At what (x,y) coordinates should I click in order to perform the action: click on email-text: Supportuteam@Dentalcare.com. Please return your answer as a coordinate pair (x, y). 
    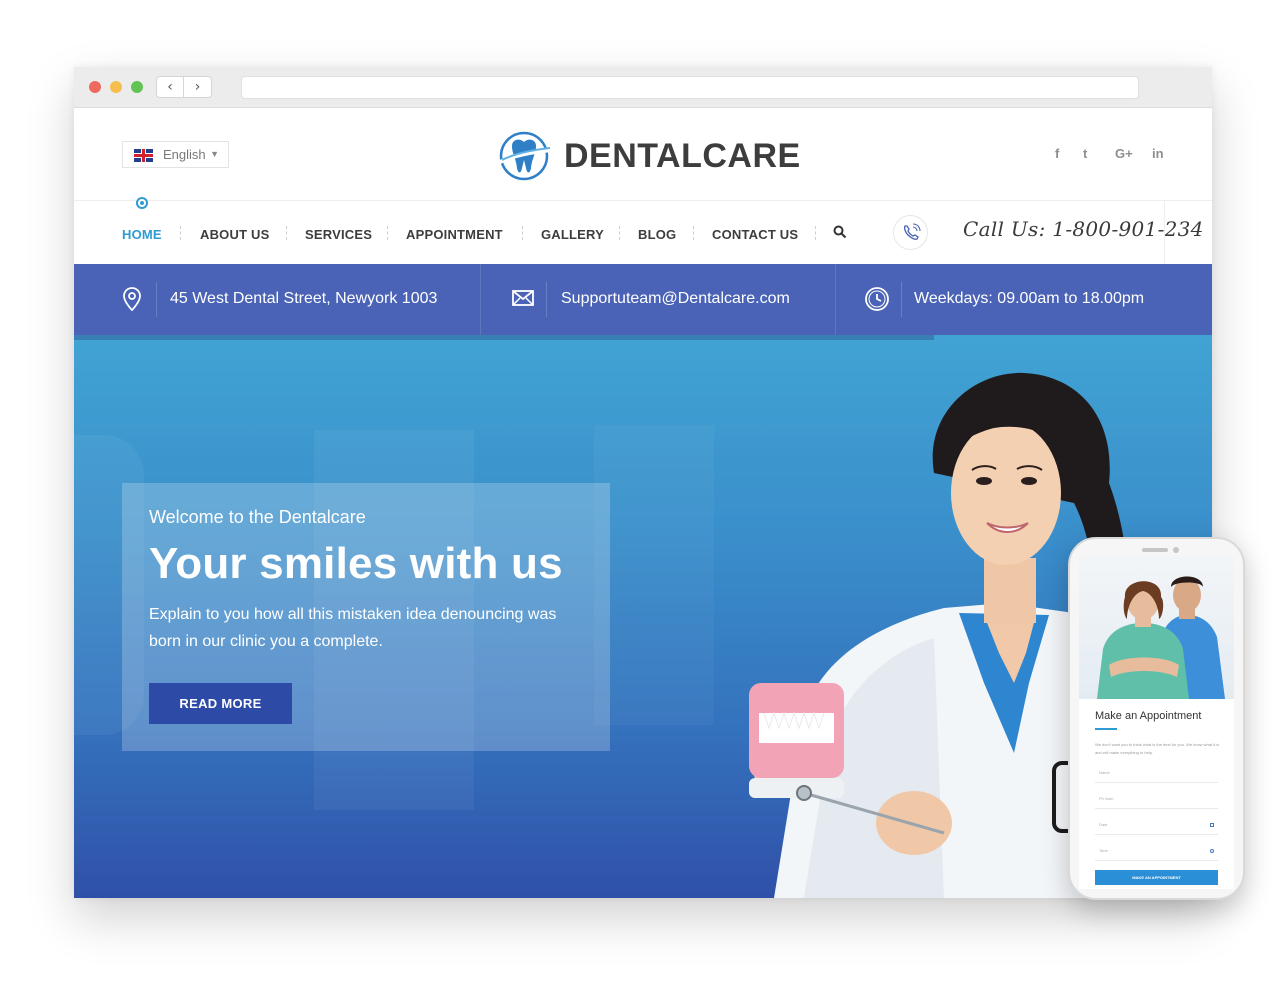
    Looking at the image, I should click on (675, 299).